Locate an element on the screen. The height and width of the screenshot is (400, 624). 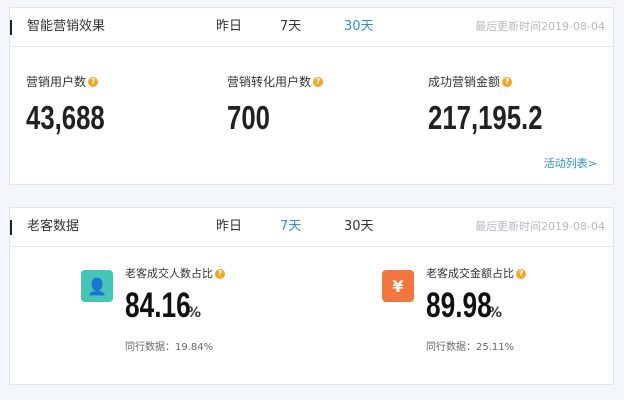
stat-label: 老客成交人数占比 is located at coordinates (169, 273).